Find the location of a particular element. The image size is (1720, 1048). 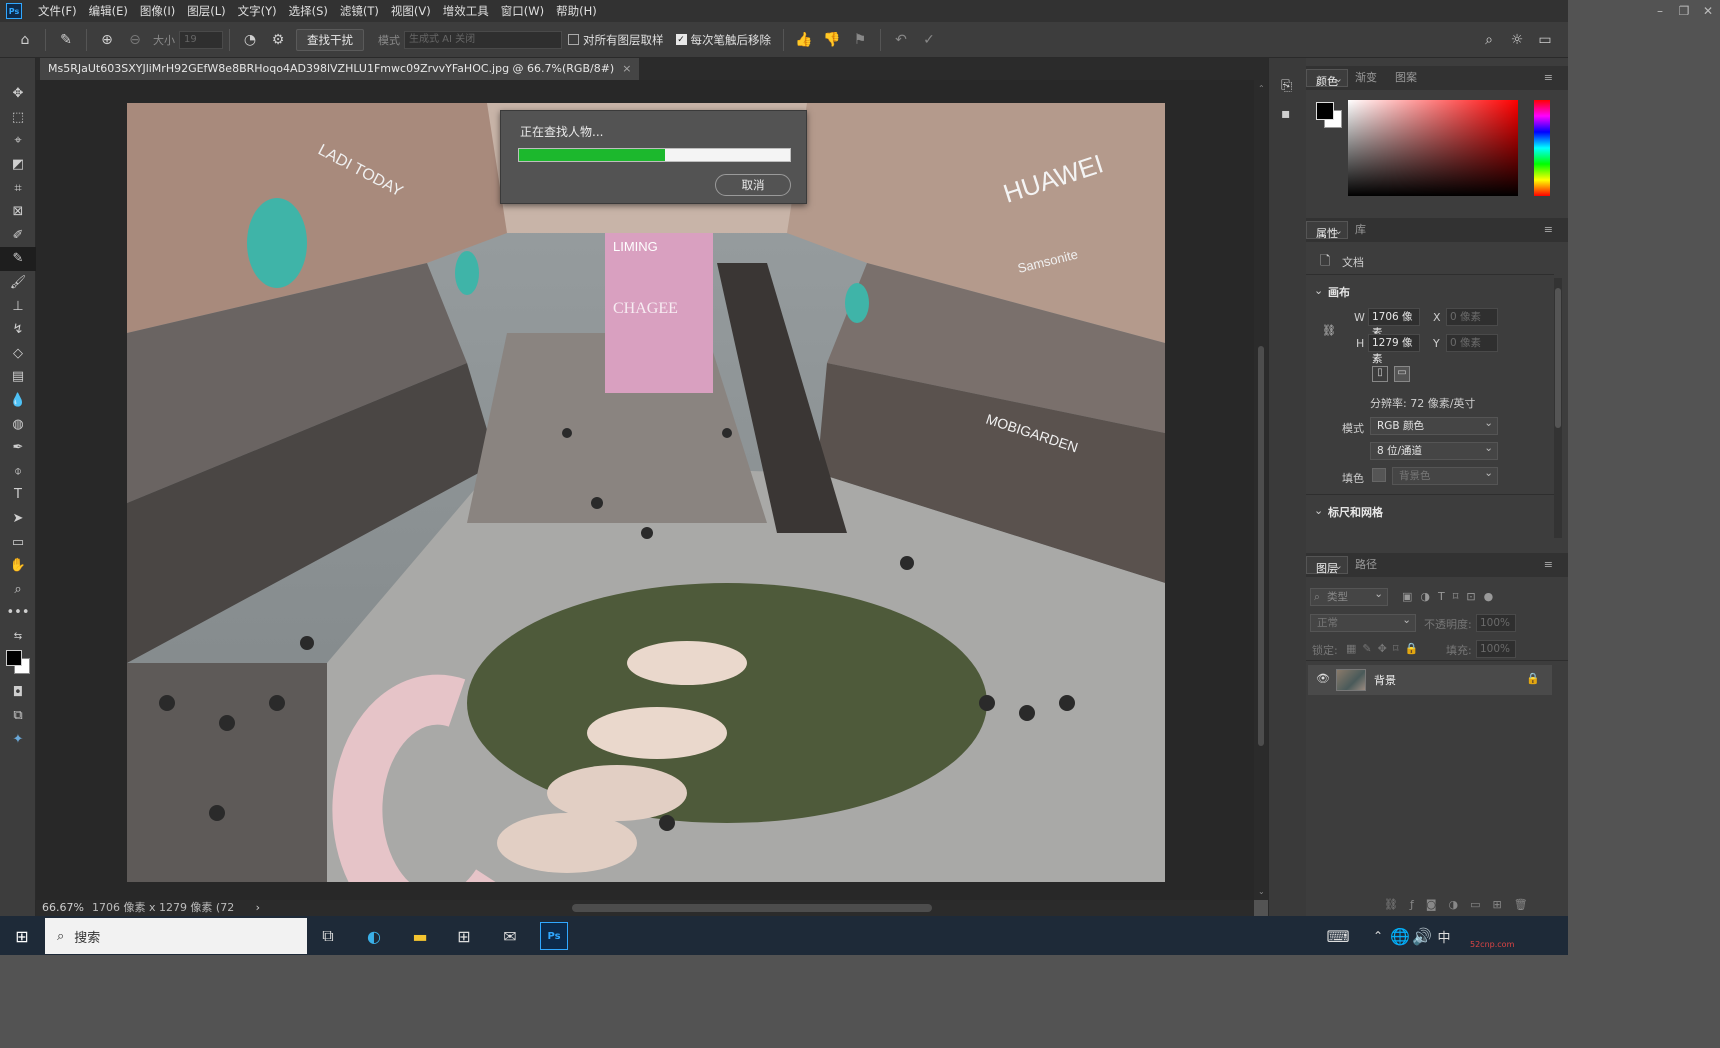

commit-check-icon: ✓ is located at coordinates (929, 40).